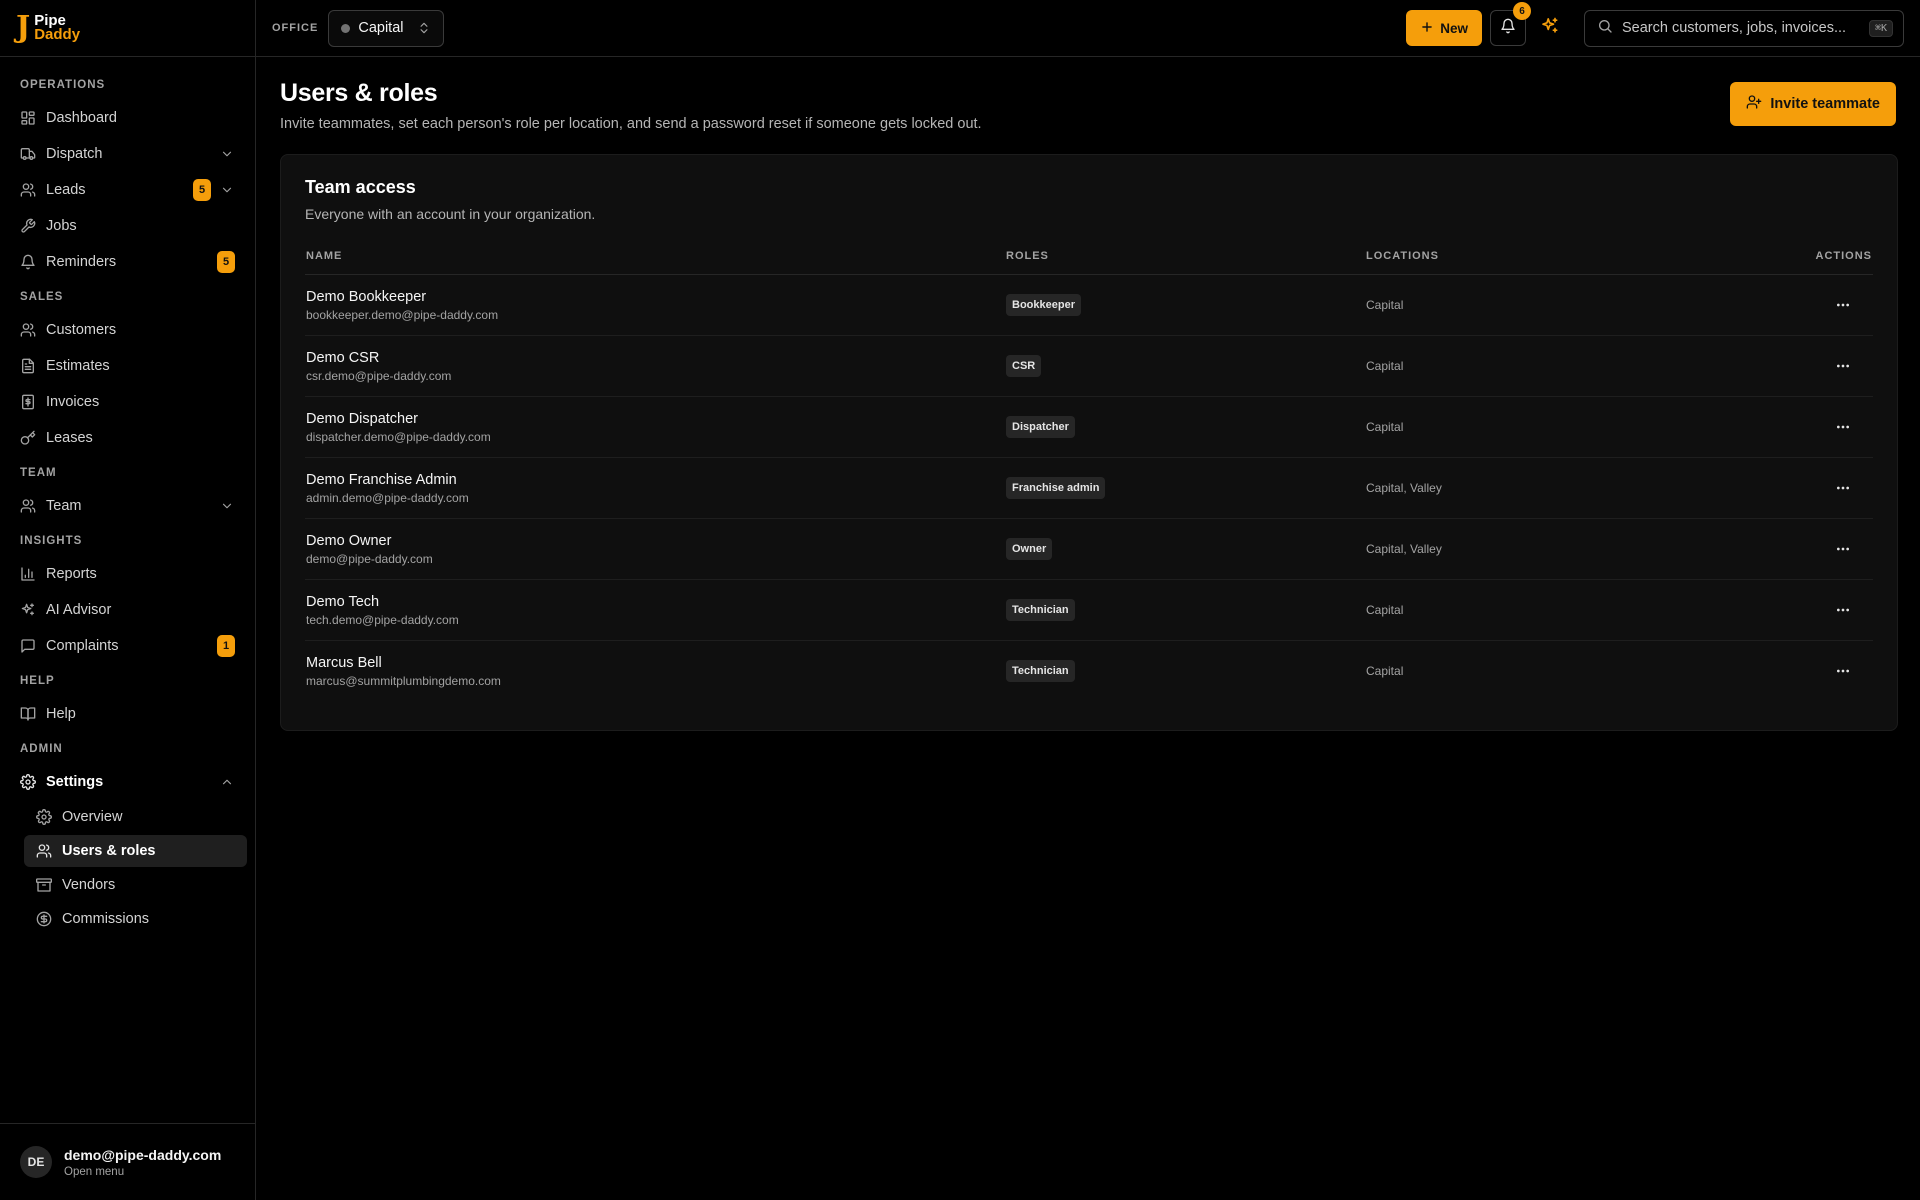 The height and width of the screenshot is (1200, 1920). Describe the element at coordinates (127, 262) in the screenshot. I see `sidebar-item-reminders: Reminders 5` at that location.